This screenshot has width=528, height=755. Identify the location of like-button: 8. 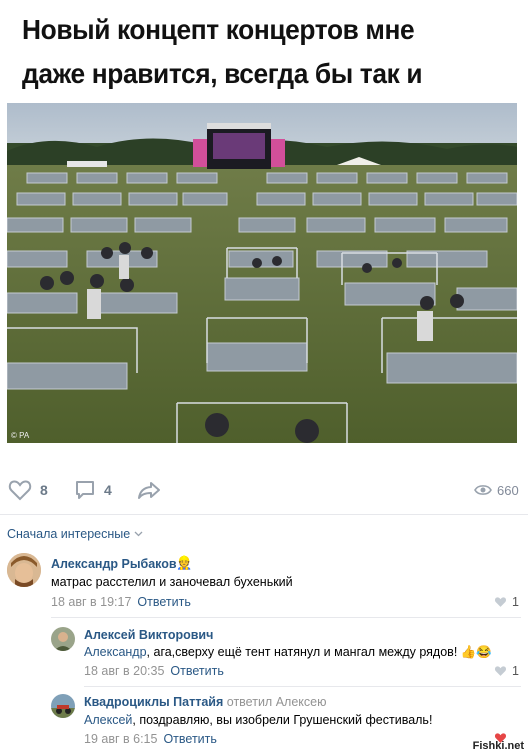
(28, 490).